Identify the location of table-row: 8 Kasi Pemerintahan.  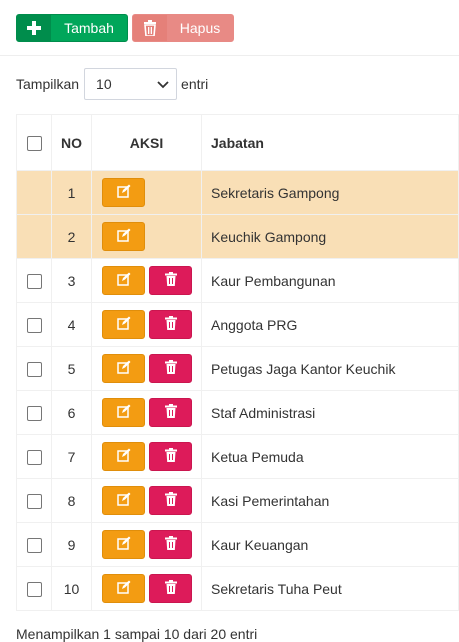
(237, 500).